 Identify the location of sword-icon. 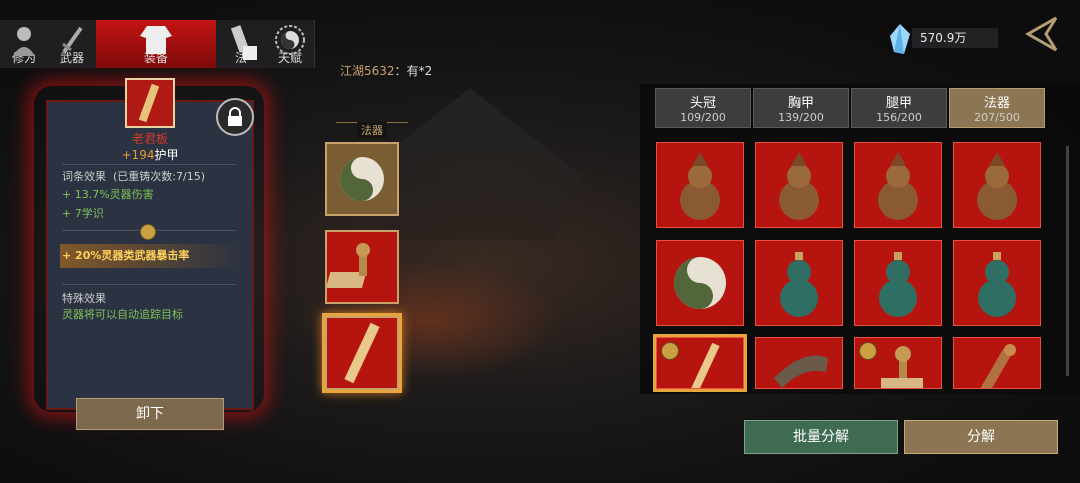
(72, 40).